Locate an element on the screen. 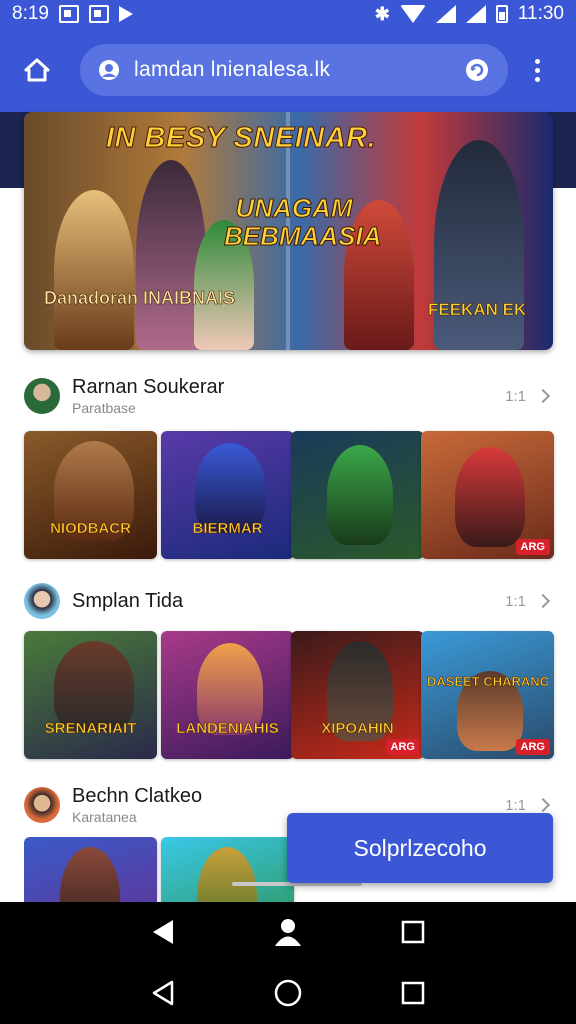 The image size is (576, 1024). section-title-group: Bechn Clatkeo Karatanea is located at coordinates (137, 805).